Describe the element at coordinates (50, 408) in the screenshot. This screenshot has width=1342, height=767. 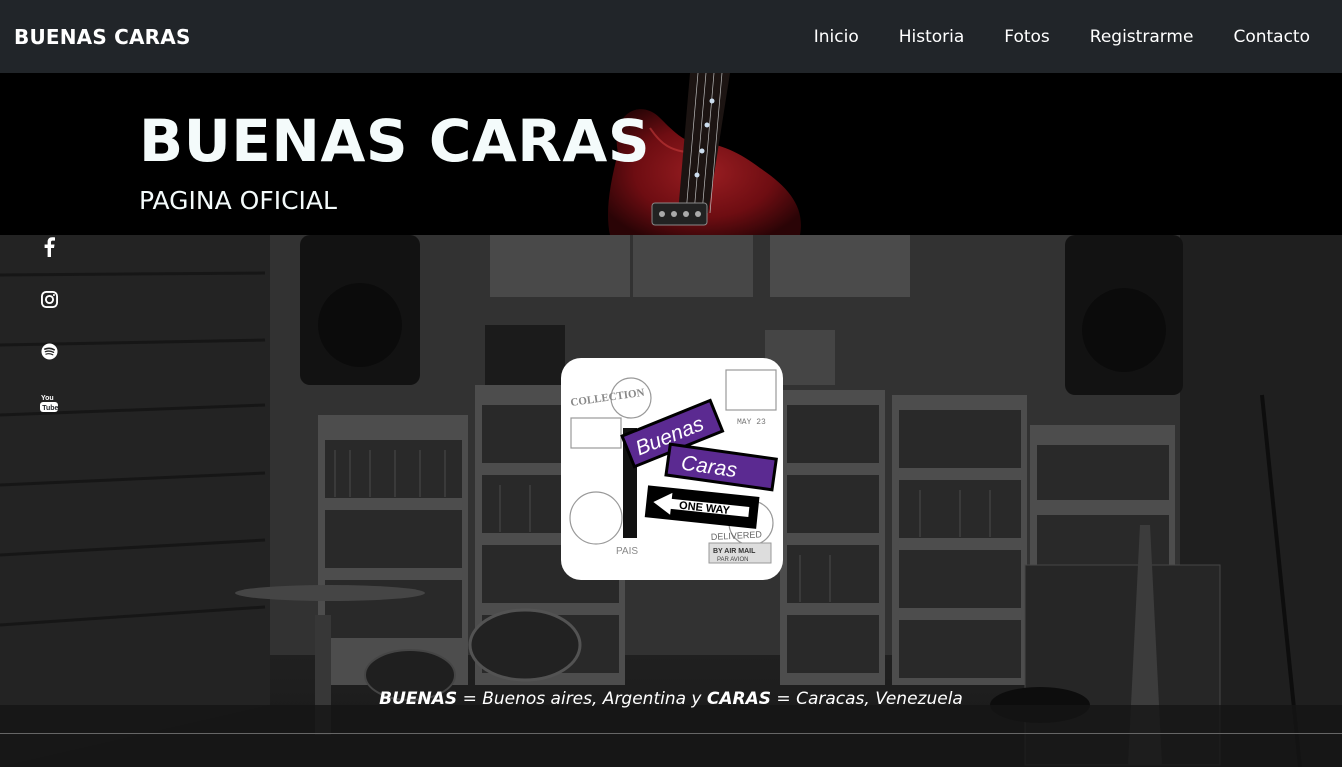
I see `svg-text: Tube` at that location.